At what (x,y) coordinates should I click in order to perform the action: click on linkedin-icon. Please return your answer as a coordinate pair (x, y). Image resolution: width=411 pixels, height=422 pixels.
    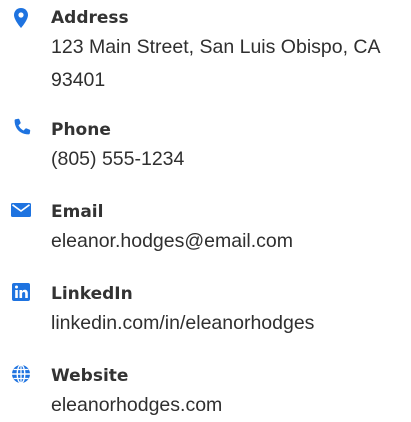
    Looking at the image, I should click on (21, 292).